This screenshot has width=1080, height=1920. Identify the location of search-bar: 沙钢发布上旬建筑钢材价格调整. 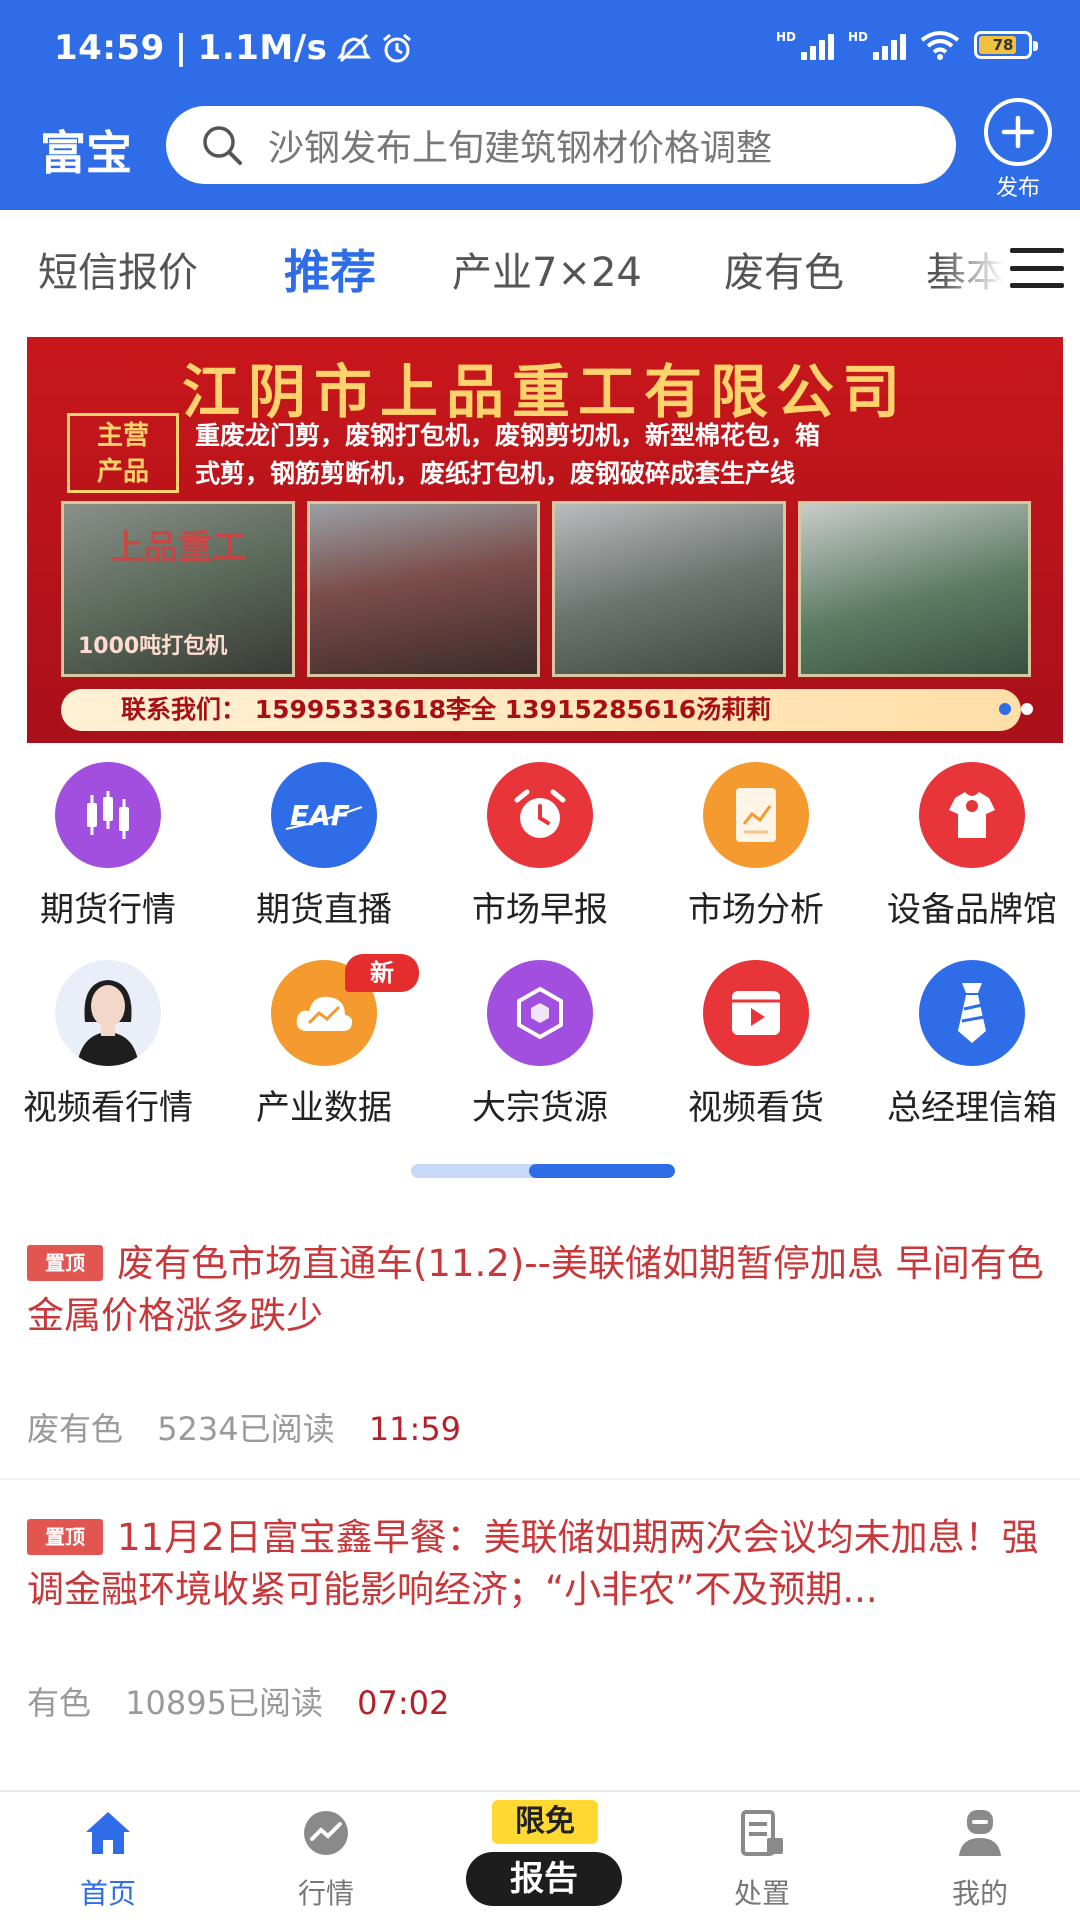
(561, 145).